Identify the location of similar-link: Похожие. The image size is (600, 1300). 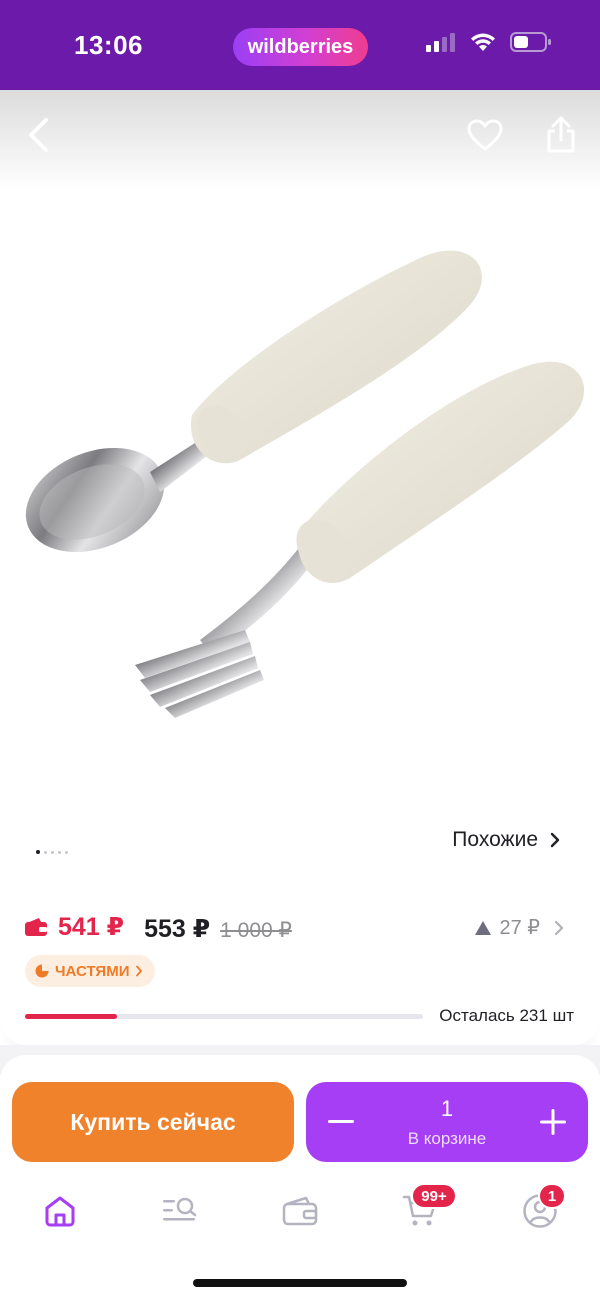
(506, 840).